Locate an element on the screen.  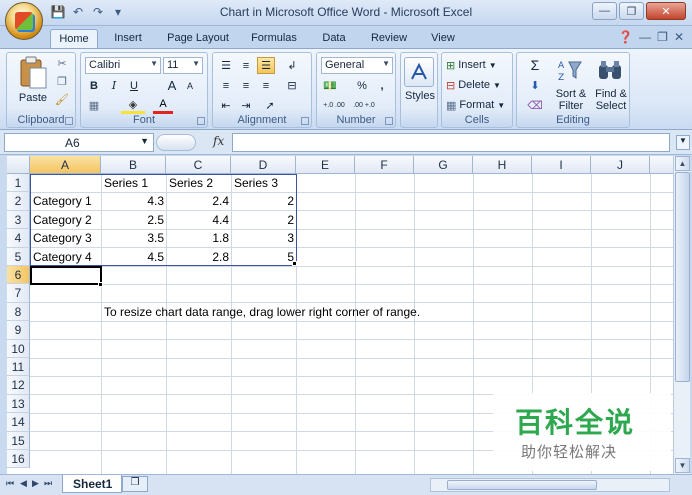
row-header: 10 is located at coordinates (18, 348).